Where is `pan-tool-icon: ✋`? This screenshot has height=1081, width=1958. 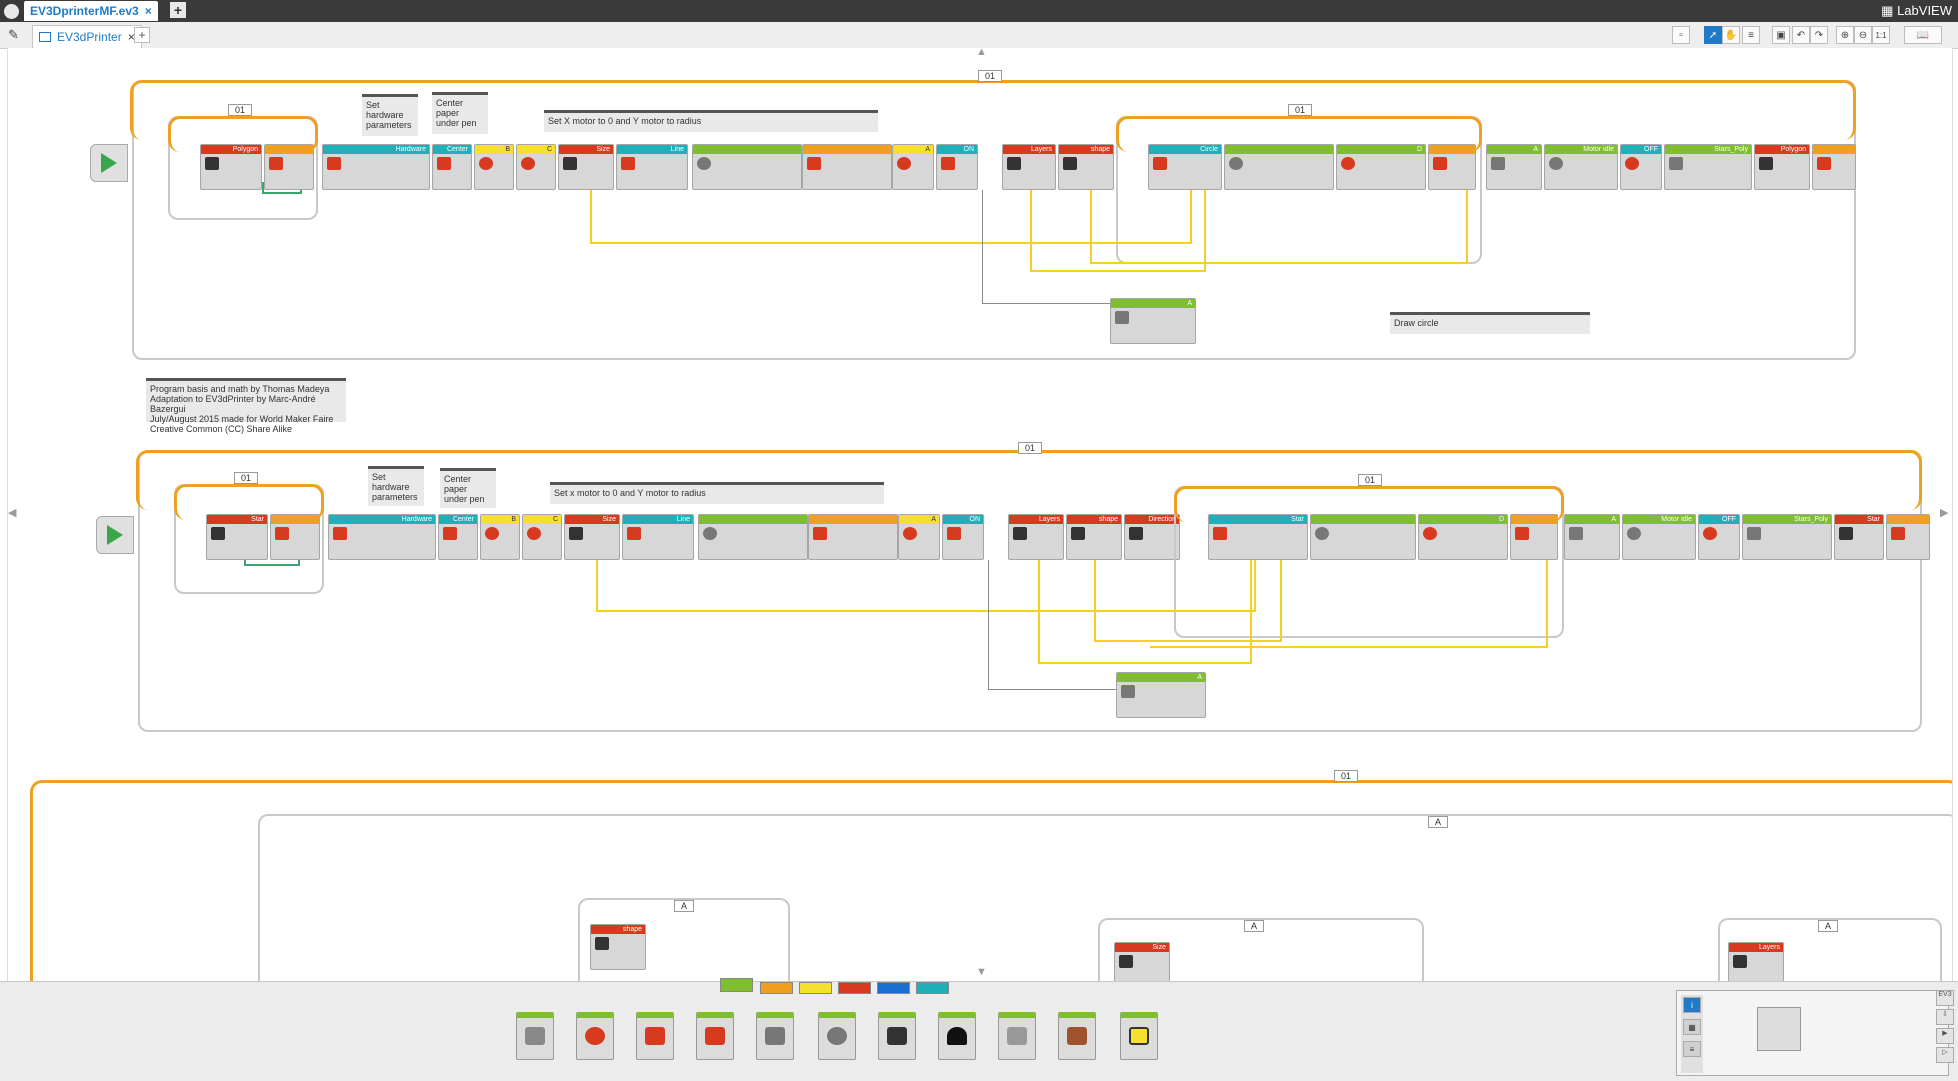
pan-tool-icon: ✋ is located at coordinates (1731, 35).